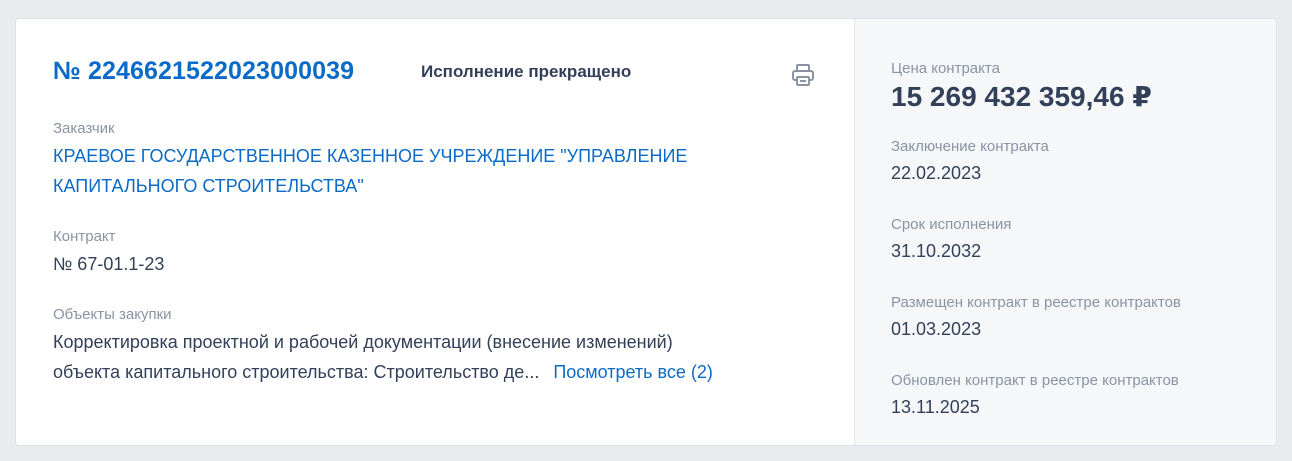  What do you see at coordinates (208, 186) in the screenshot?
I see `customer-name-line2: КАПИТАЛЬНОГО СТРОИТЕЛЬСТВА"` at bounding box center [208, 186].